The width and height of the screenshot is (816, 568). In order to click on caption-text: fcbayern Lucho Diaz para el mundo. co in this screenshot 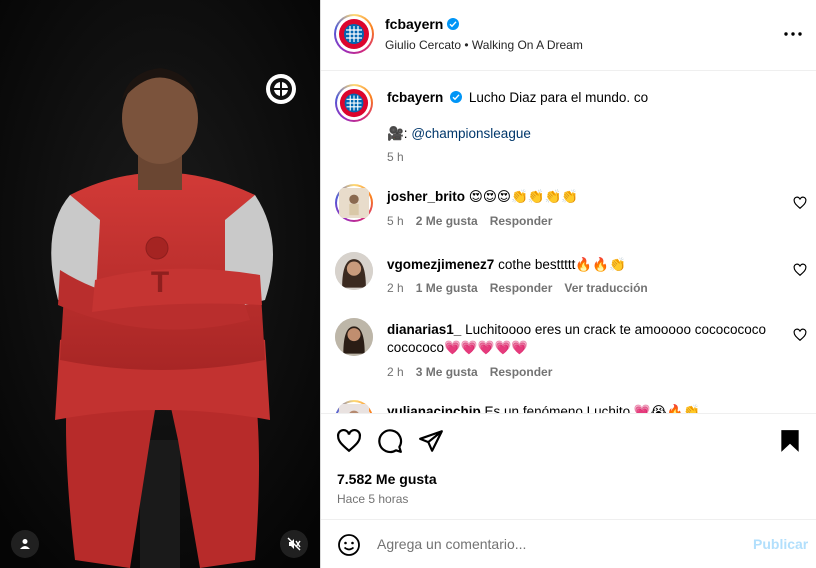, I will do `click(582, 98)`.